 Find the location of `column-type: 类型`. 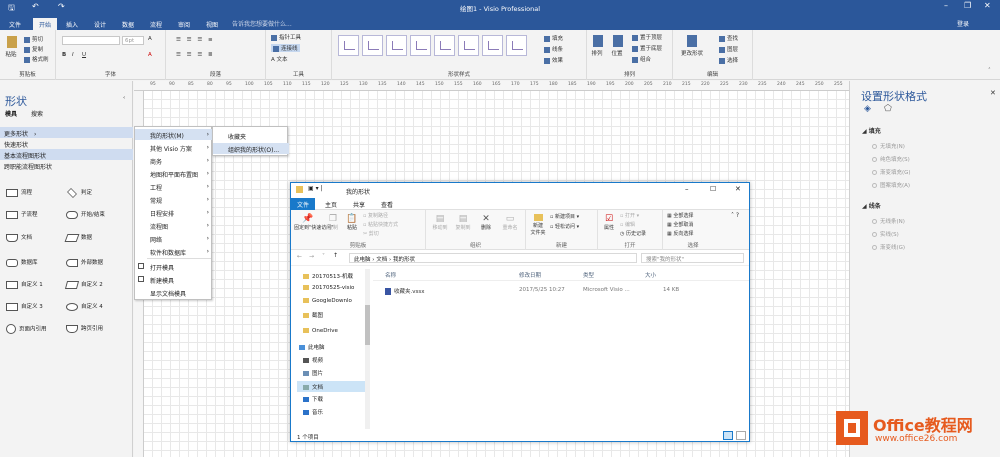

column-type: 类型 is located at coordinates (588, 275).